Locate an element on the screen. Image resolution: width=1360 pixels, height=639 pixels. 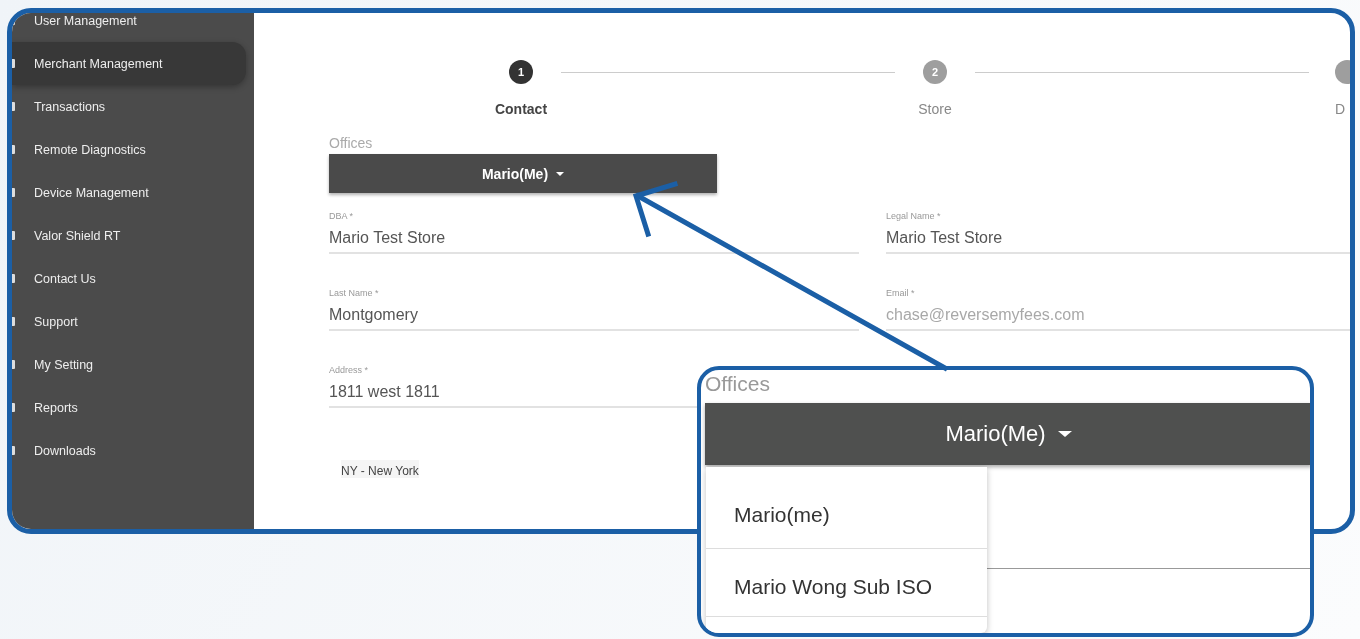
sidebar-item: Device Management is located at coordinates (129, 192).